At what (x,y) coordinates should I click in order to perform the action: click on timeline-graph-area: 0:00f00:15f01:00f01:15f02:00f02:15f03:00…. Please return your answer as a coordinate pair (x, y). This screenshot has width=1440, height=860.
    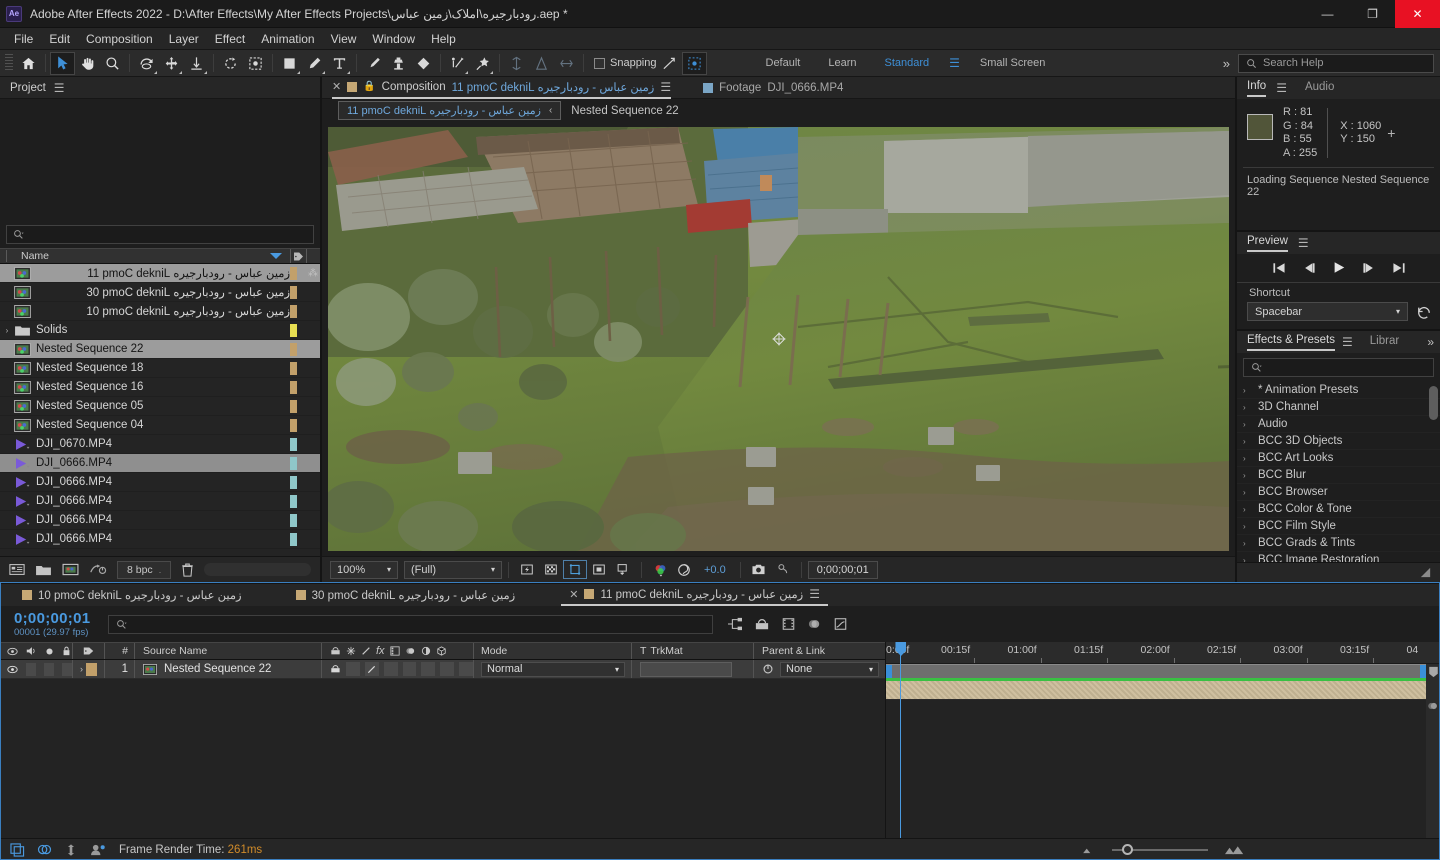
    Looking at the image, I should click on (1163, 740).